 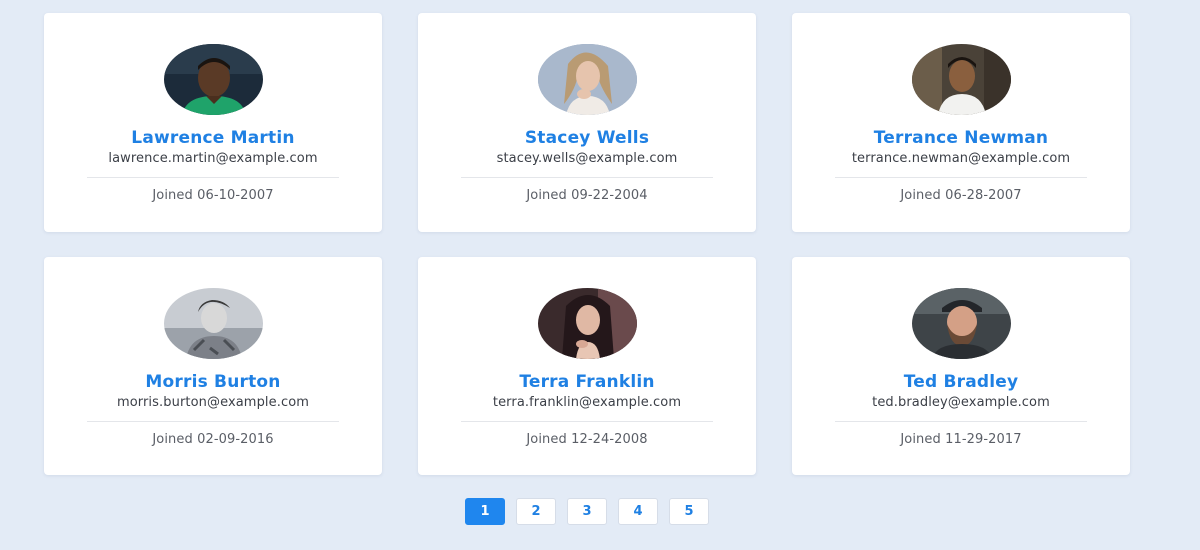 What do you see at coordinates (961, 382) in the screenshot?
I see `user-name: Ted Bradley` at bounding box center [961, 382].